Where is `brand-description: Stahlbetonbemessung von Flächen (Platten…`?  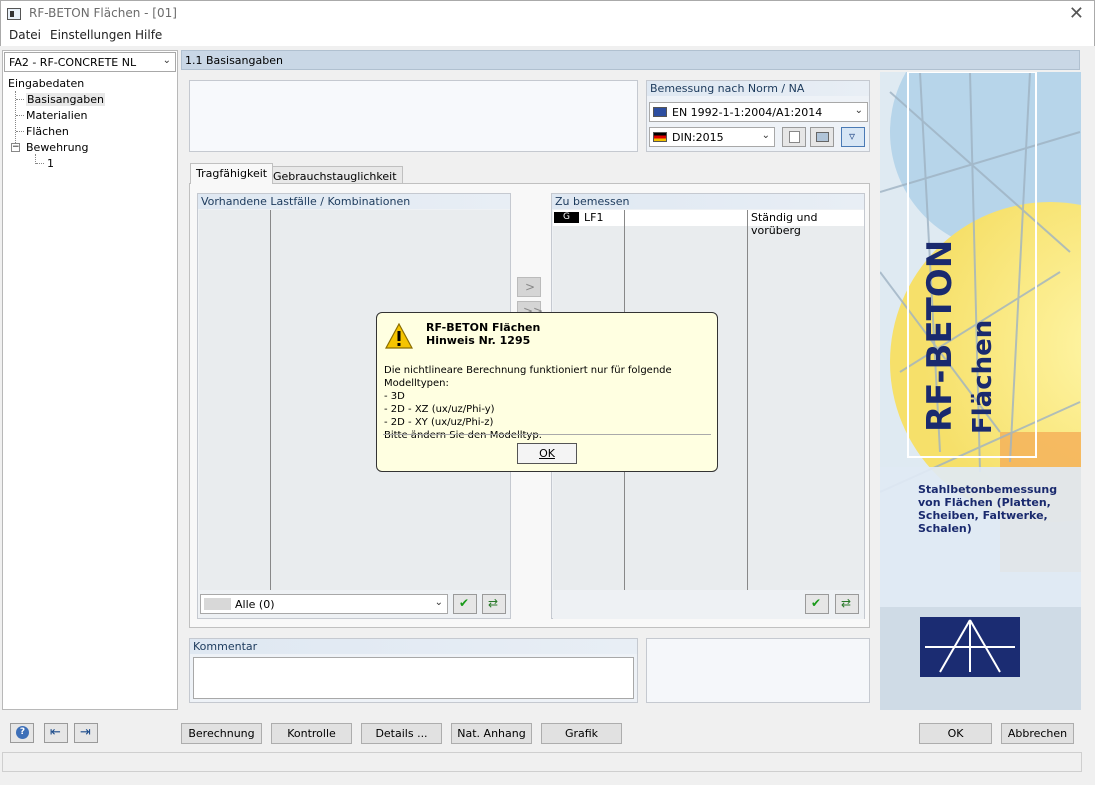
brand-description: Stahlbetonbemessung von Flächen (Platten… is located at coordinates (988, 509).